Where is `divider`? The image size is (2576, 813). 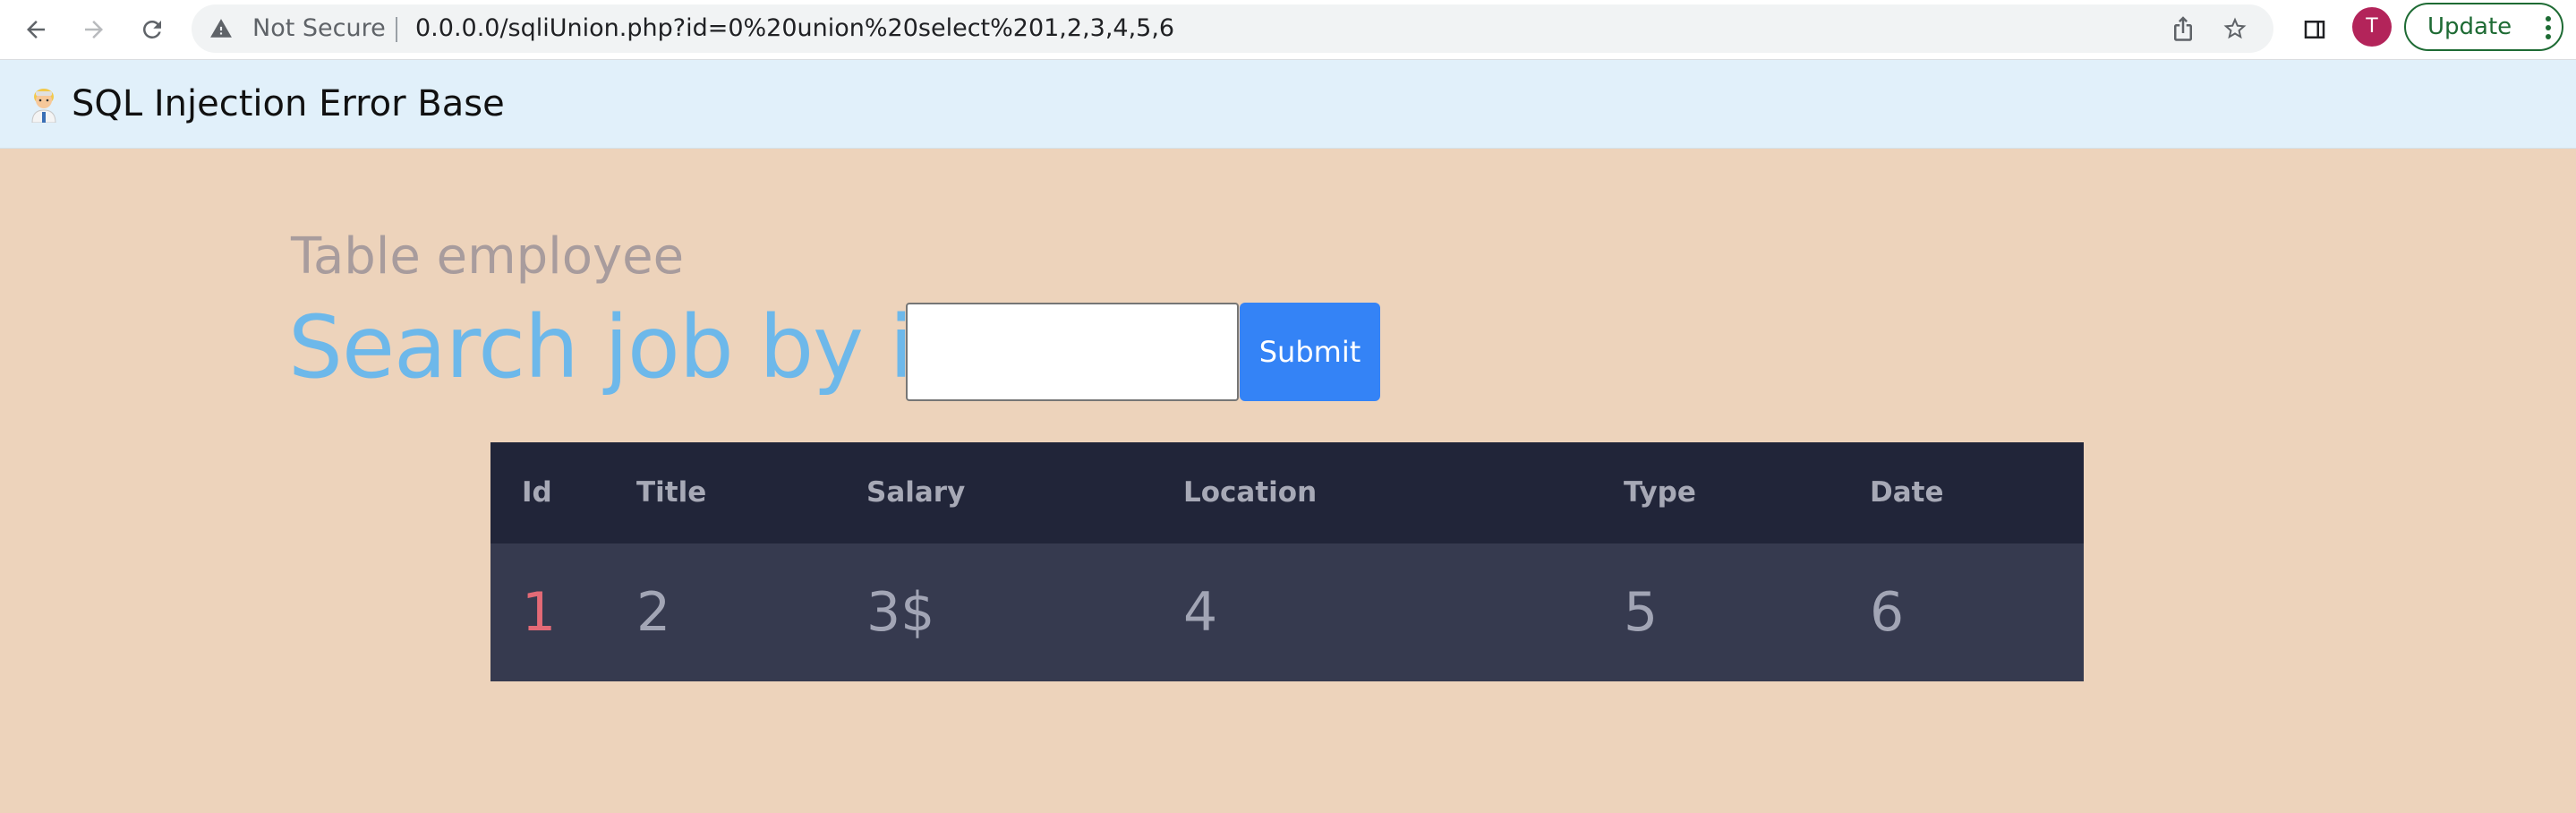
divider is located at coordinates (396, 30).